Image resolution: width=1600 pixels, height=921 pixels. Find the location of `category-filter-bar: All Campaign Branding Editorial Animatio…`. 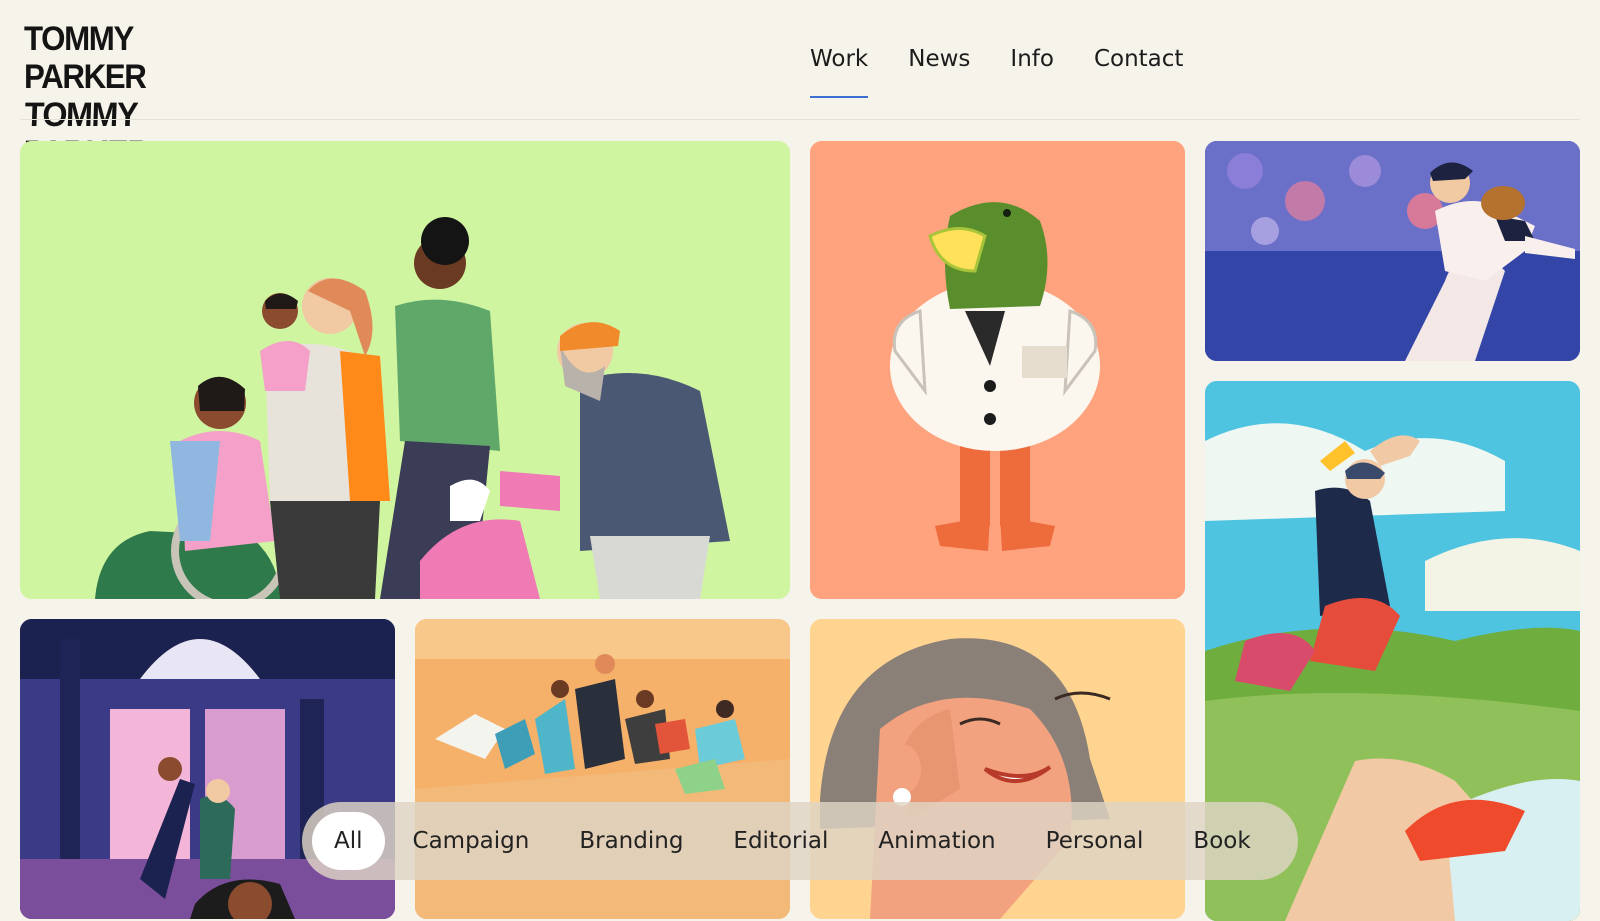

category-filter-bar: All Campaign Branding Editorial Animatio… is located at coordinates (800, 841).